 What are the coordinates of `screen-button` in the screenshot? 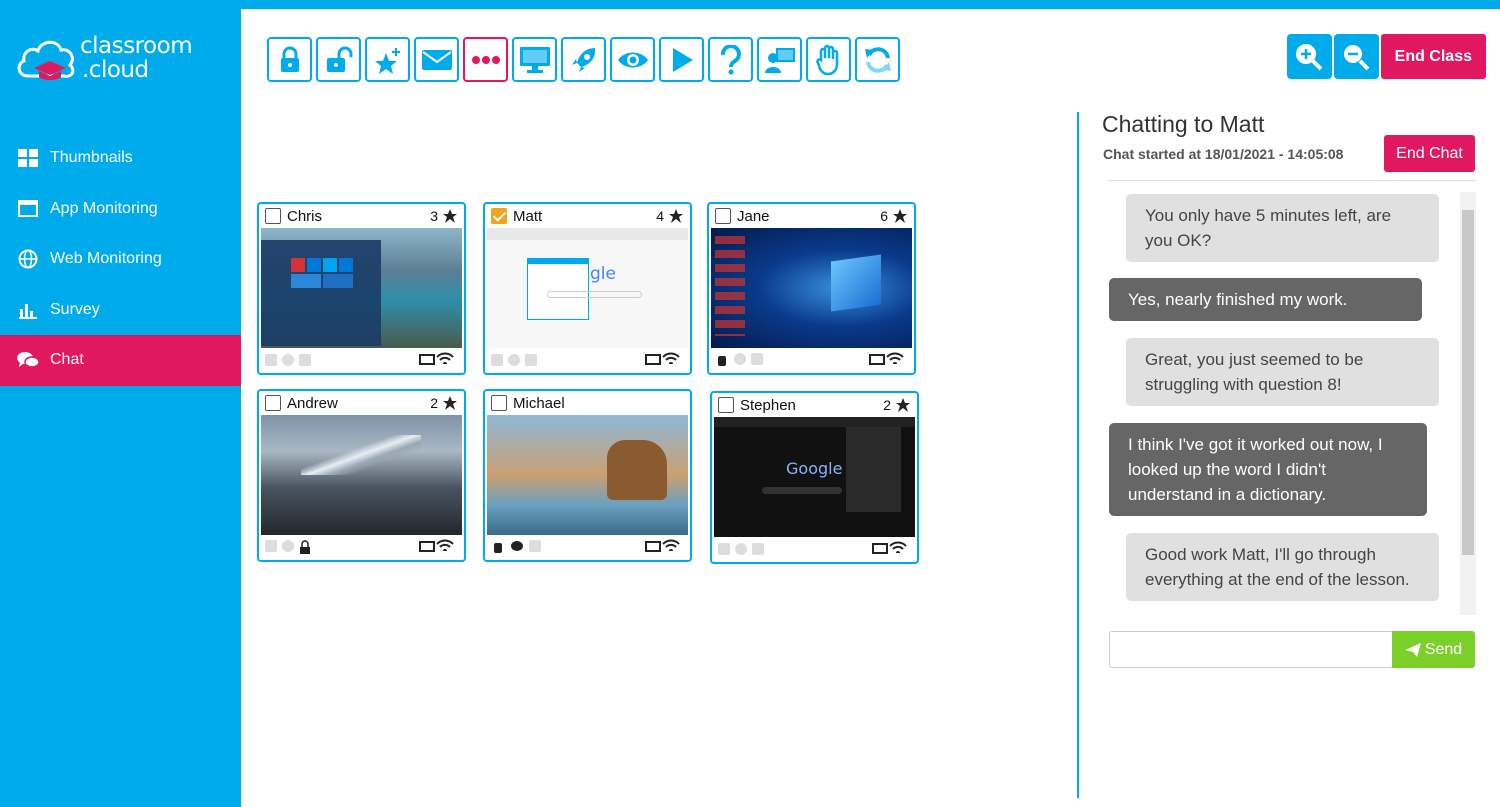 It's located at (534, 59).